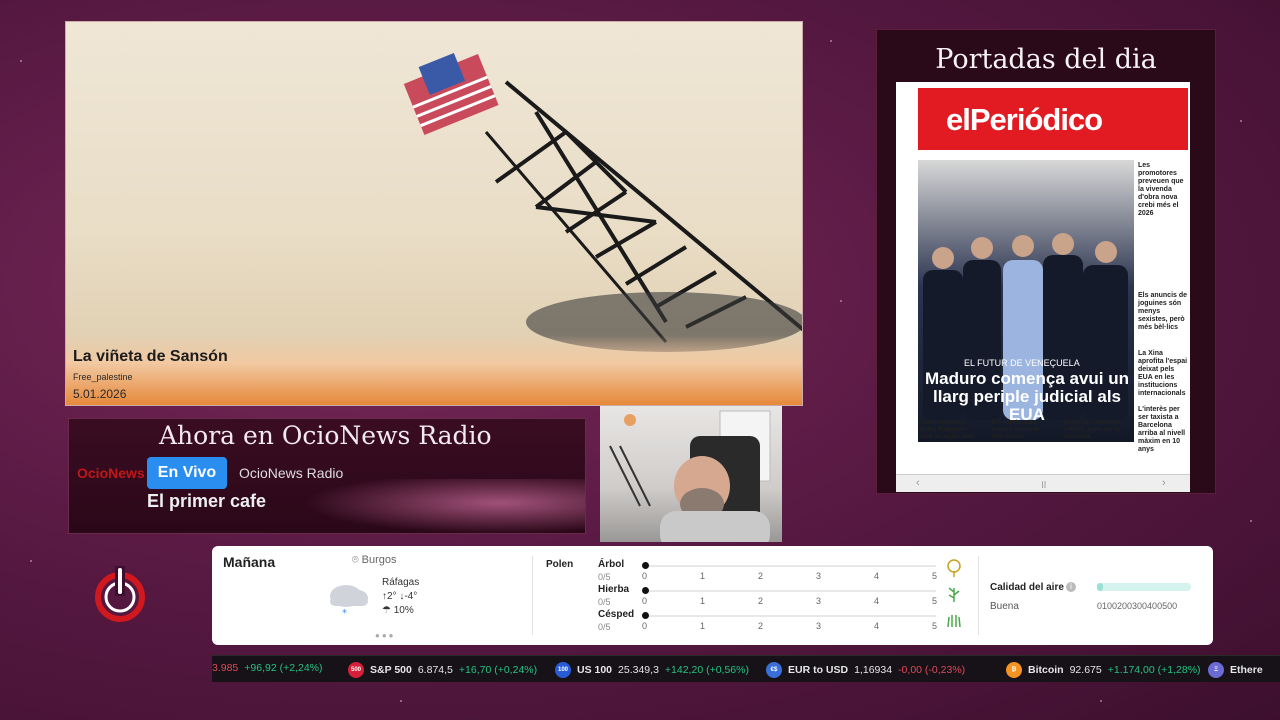 Image resolution: width=1280 pixels, height=720 pixels. Describe the element at coordinates (100, 394) in the screenshot. I see `cartoon-date: 5.01.2026` at that location.